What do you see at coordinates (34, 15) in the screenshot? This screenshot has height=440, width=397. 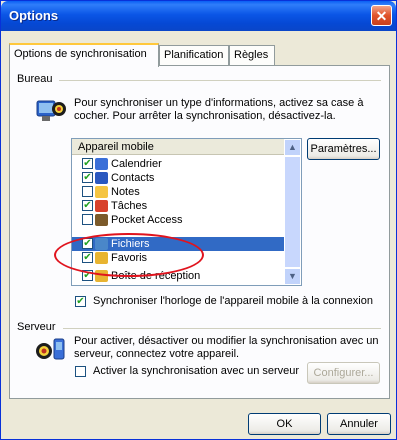 I see `window-title: Options` at bounding box center [34, 15].